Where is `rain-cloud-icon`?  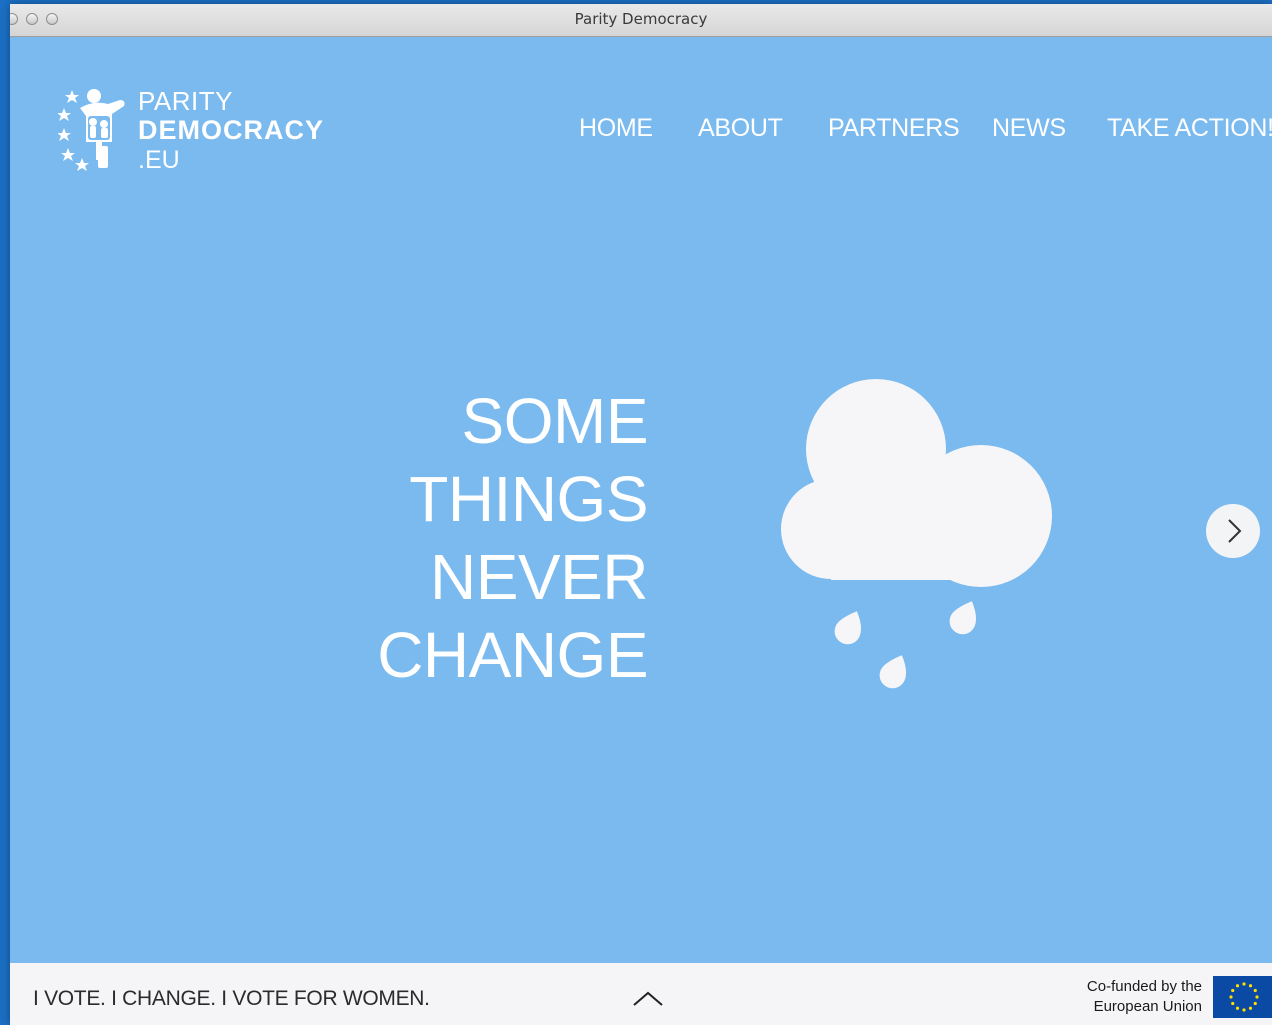
rain-cloud-icon is located at coordinates (916, 534).